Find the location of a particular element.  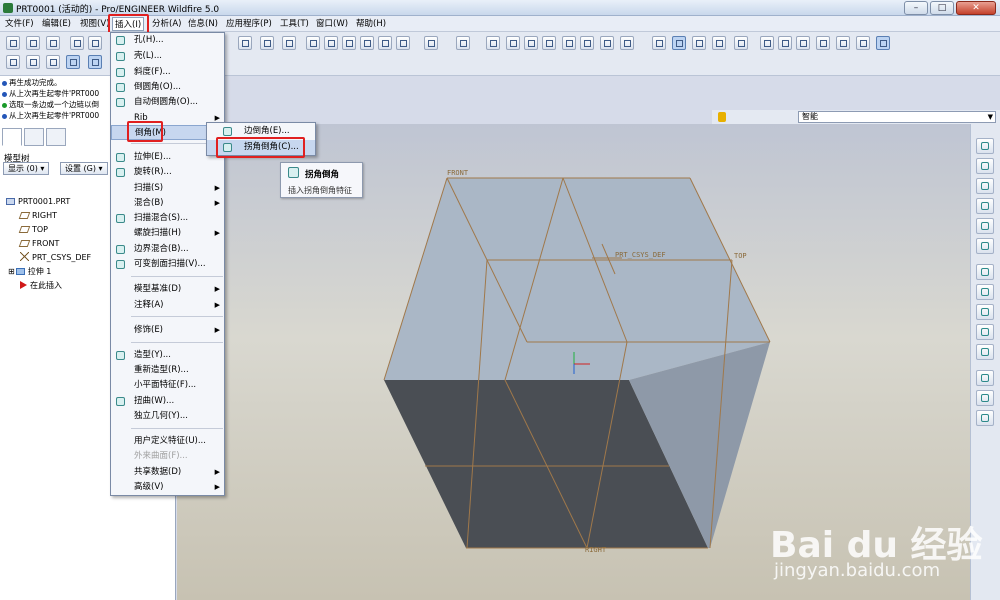

view-box-button is located at coordinates (13, 62).